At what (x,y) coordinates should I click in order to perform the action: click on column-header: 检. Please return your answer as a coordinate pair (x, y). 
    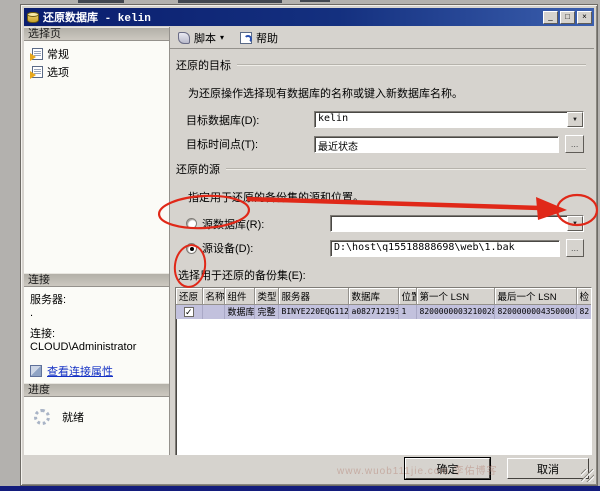
    Looking at the image, I should click on (583, 296).